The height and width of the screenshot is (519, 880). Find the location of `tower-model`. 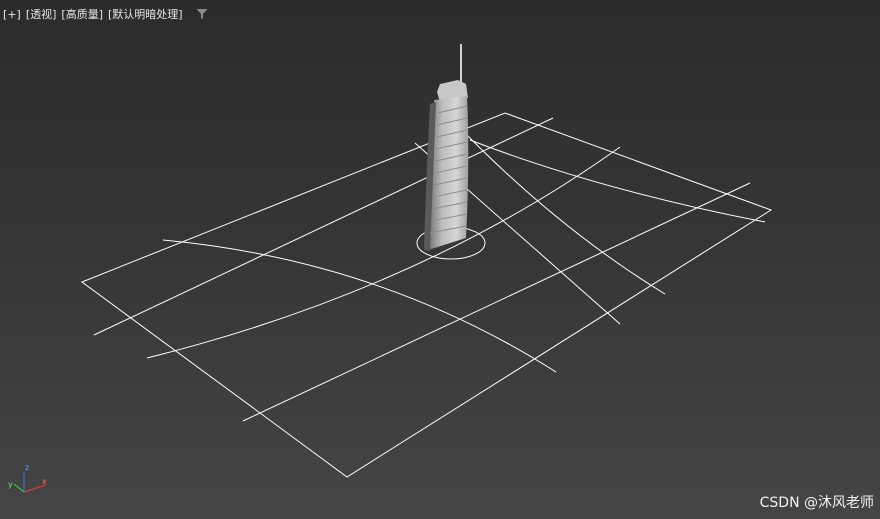

tower-model is located at coordinates (446, 147).